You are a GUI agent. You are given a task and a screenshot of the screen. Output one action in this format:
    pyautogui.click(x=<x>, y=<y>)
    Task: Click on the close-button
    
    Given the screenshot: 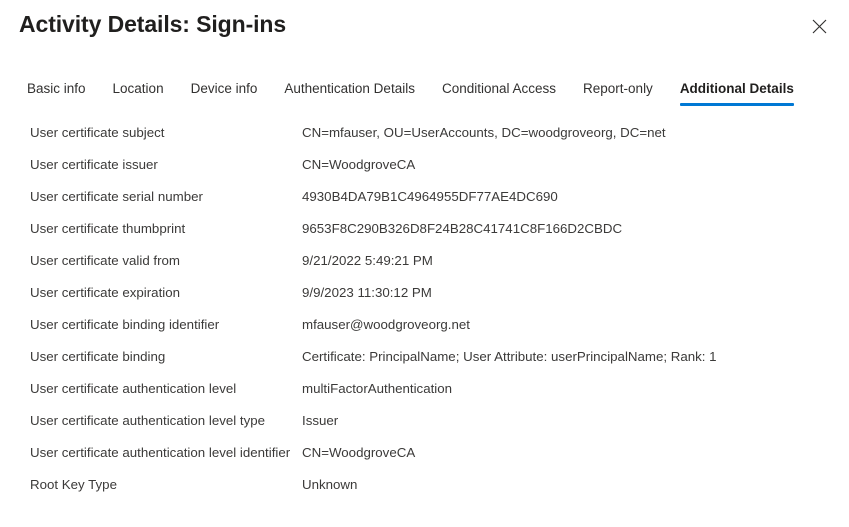 What is the action you would take?
    pyautogui.click(x=819, y=26)
    